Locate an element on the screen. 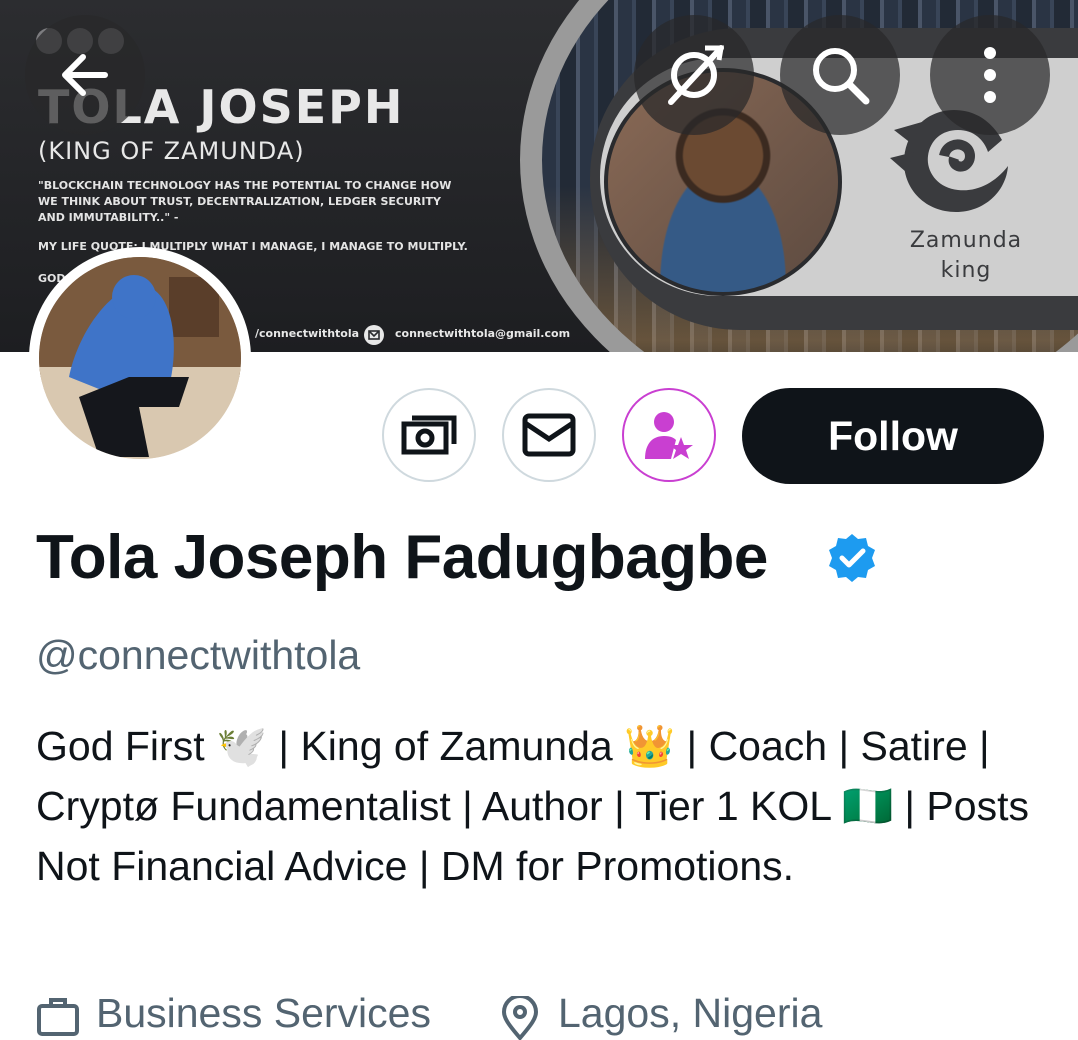 This screenshot has width=1078, height=1040. grok-icon is located at coordinates (696, 75).